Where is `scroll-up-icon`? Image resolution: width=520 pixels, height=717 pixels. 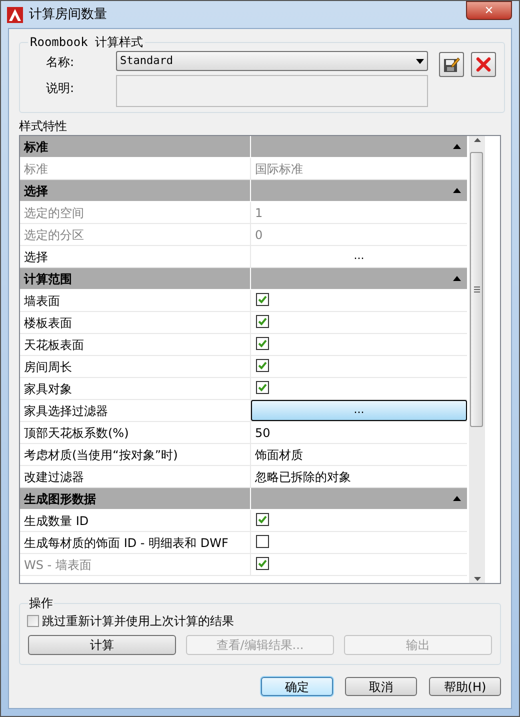
scroll-up-icon is located at coordinates (477, 140).